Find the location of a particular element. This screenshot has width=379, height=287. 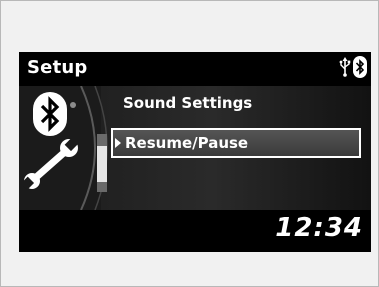

dot-icon is located at coordinates (73, 103).